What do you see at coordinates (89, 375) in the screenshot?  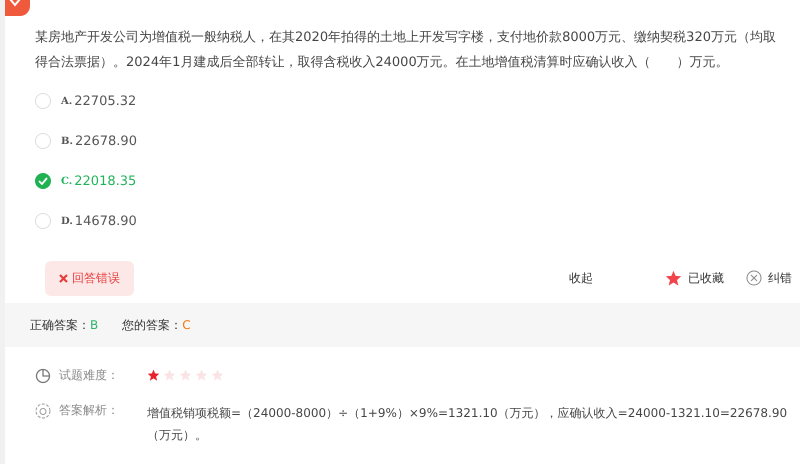 I see `difficulty-label: 试题难度：` at bounding box center [89, 375].